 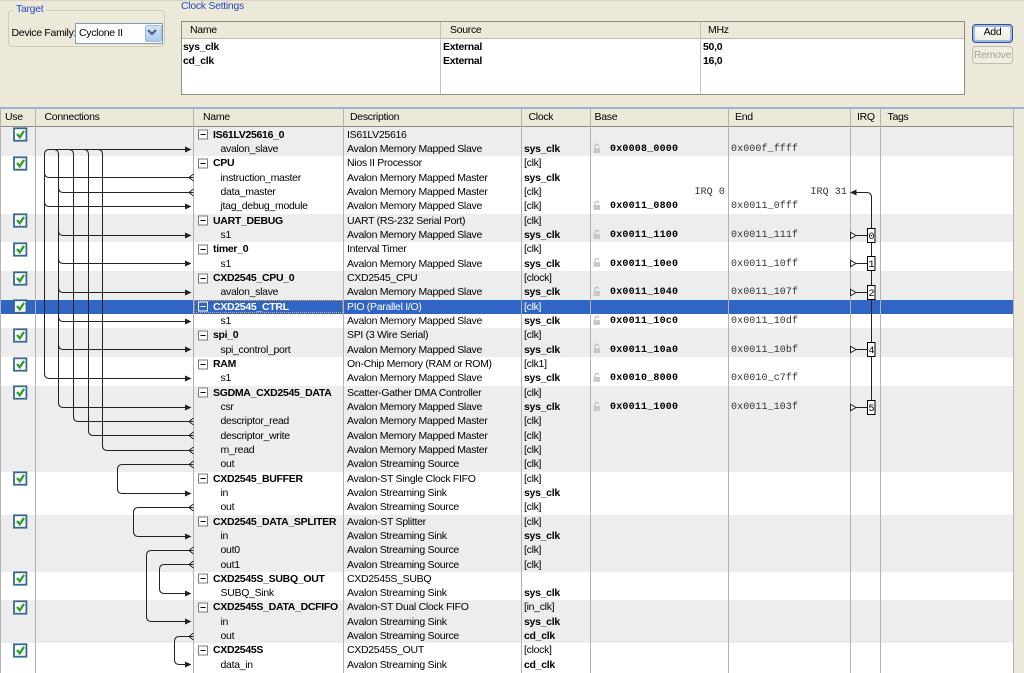 What do you see at coordinates (871, 294) in the screenshot?
I see `svg-text: 2` at bounding box center [871, 294].